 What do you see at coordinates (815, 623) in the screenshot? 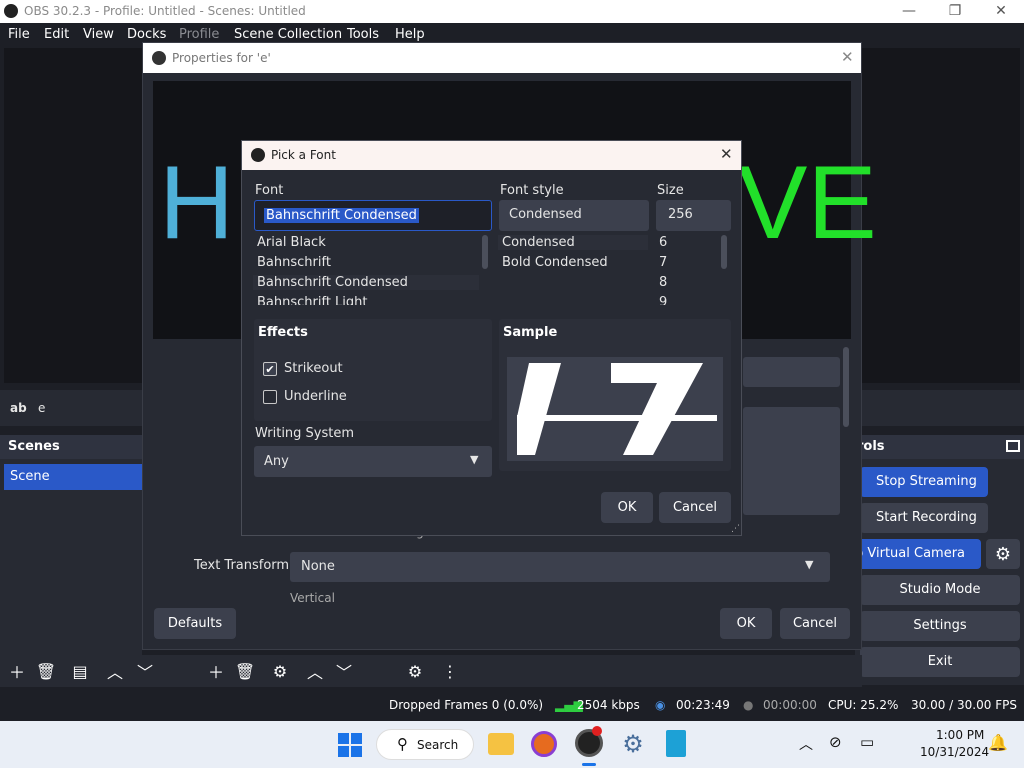
I see `props-cancel-button: Cancel` at bounding box center [815, 623].